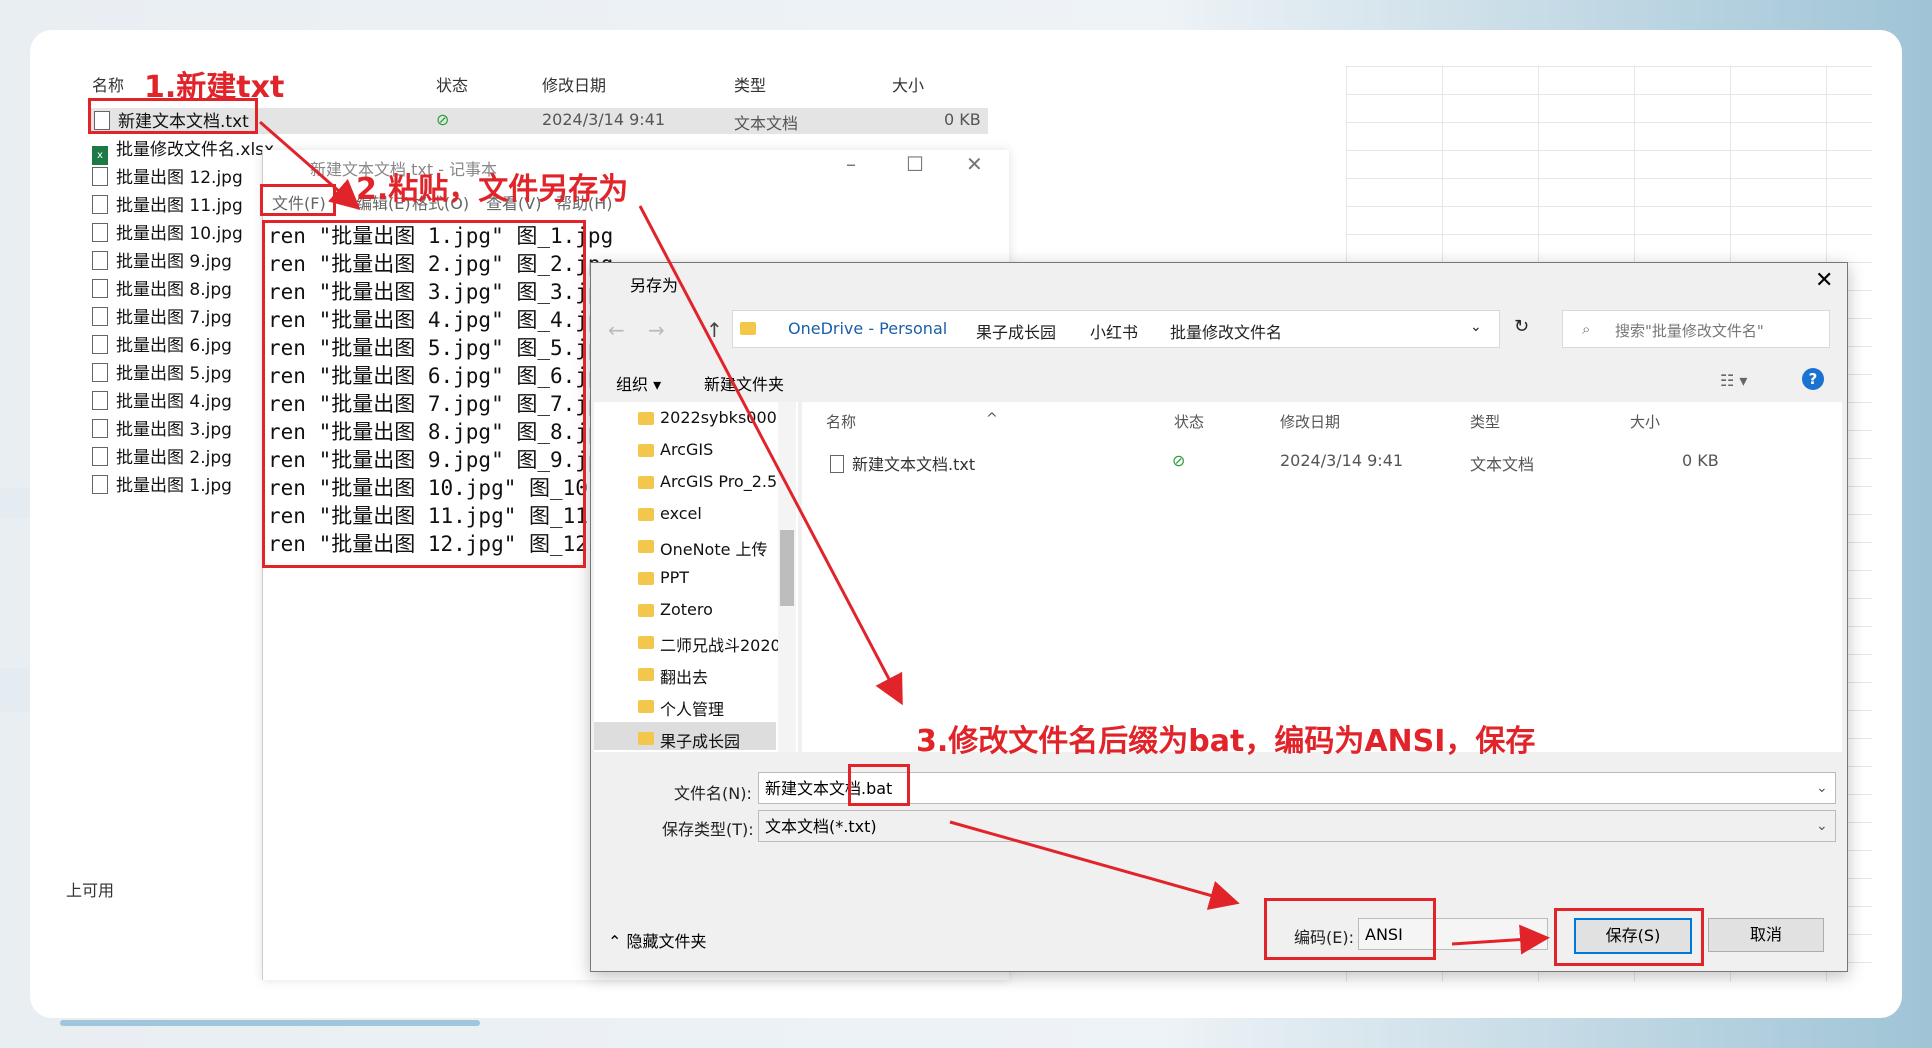 This screenshot has height=1048, width=1932. I want to click on arrow-step1-to-step2, so click(310, 165).